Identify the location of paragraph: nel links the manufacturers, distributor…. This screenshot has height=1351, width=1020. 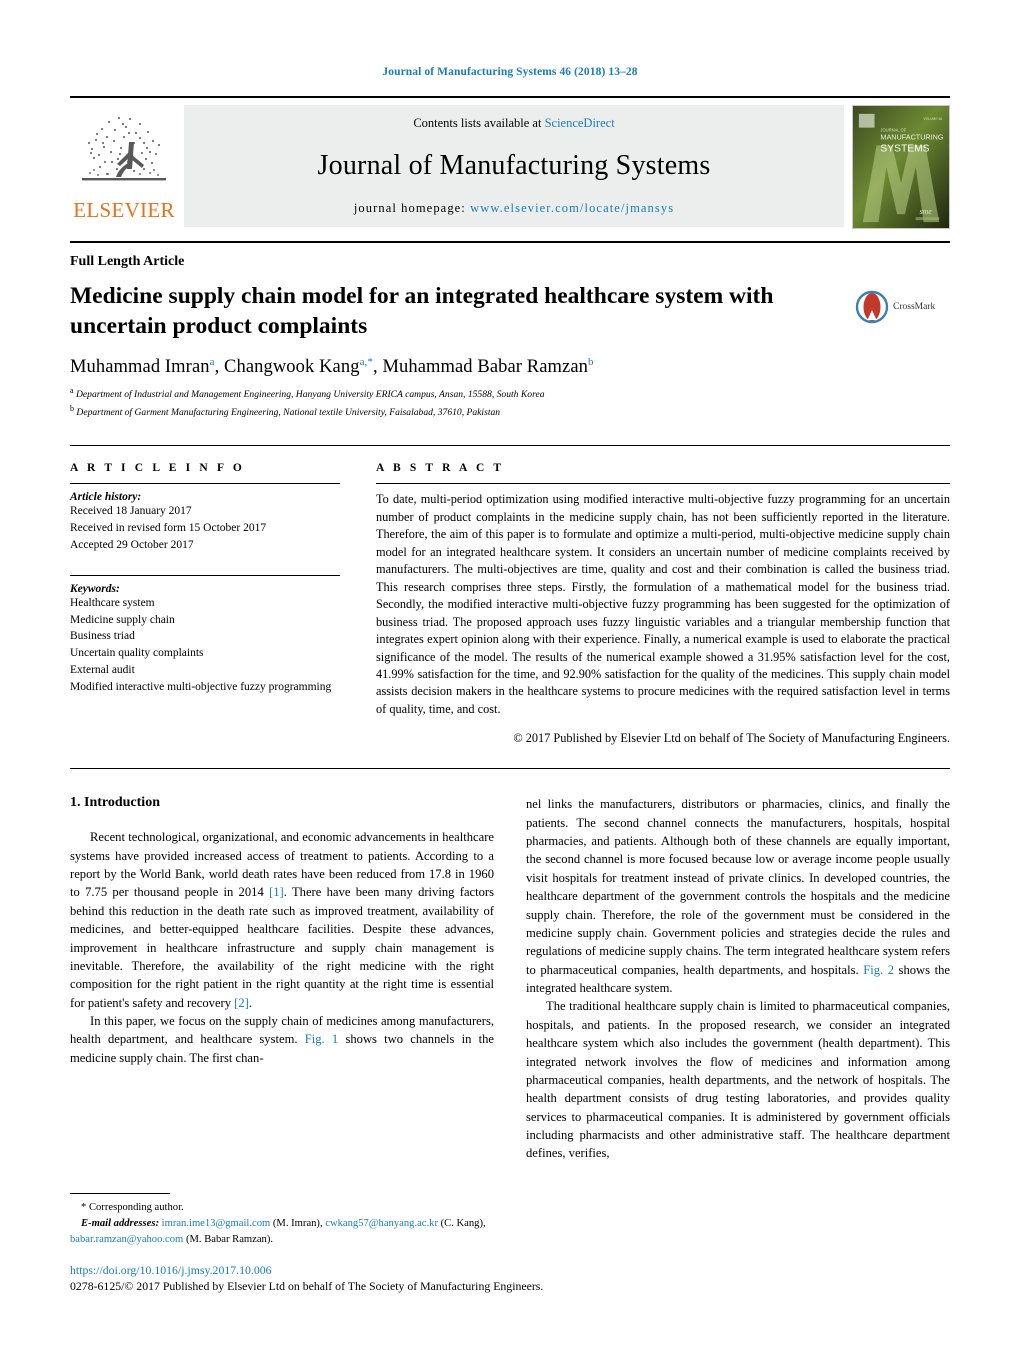
(738, 896).